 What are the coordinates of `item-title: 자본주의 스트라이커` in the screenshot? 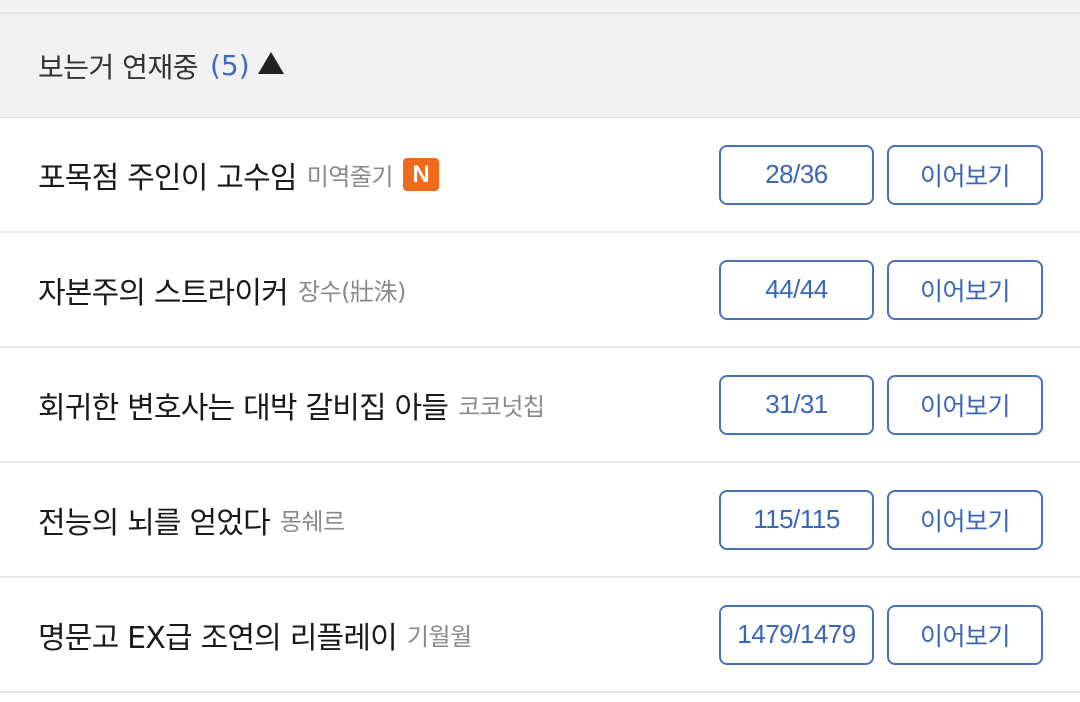 It's located at (163, 290).